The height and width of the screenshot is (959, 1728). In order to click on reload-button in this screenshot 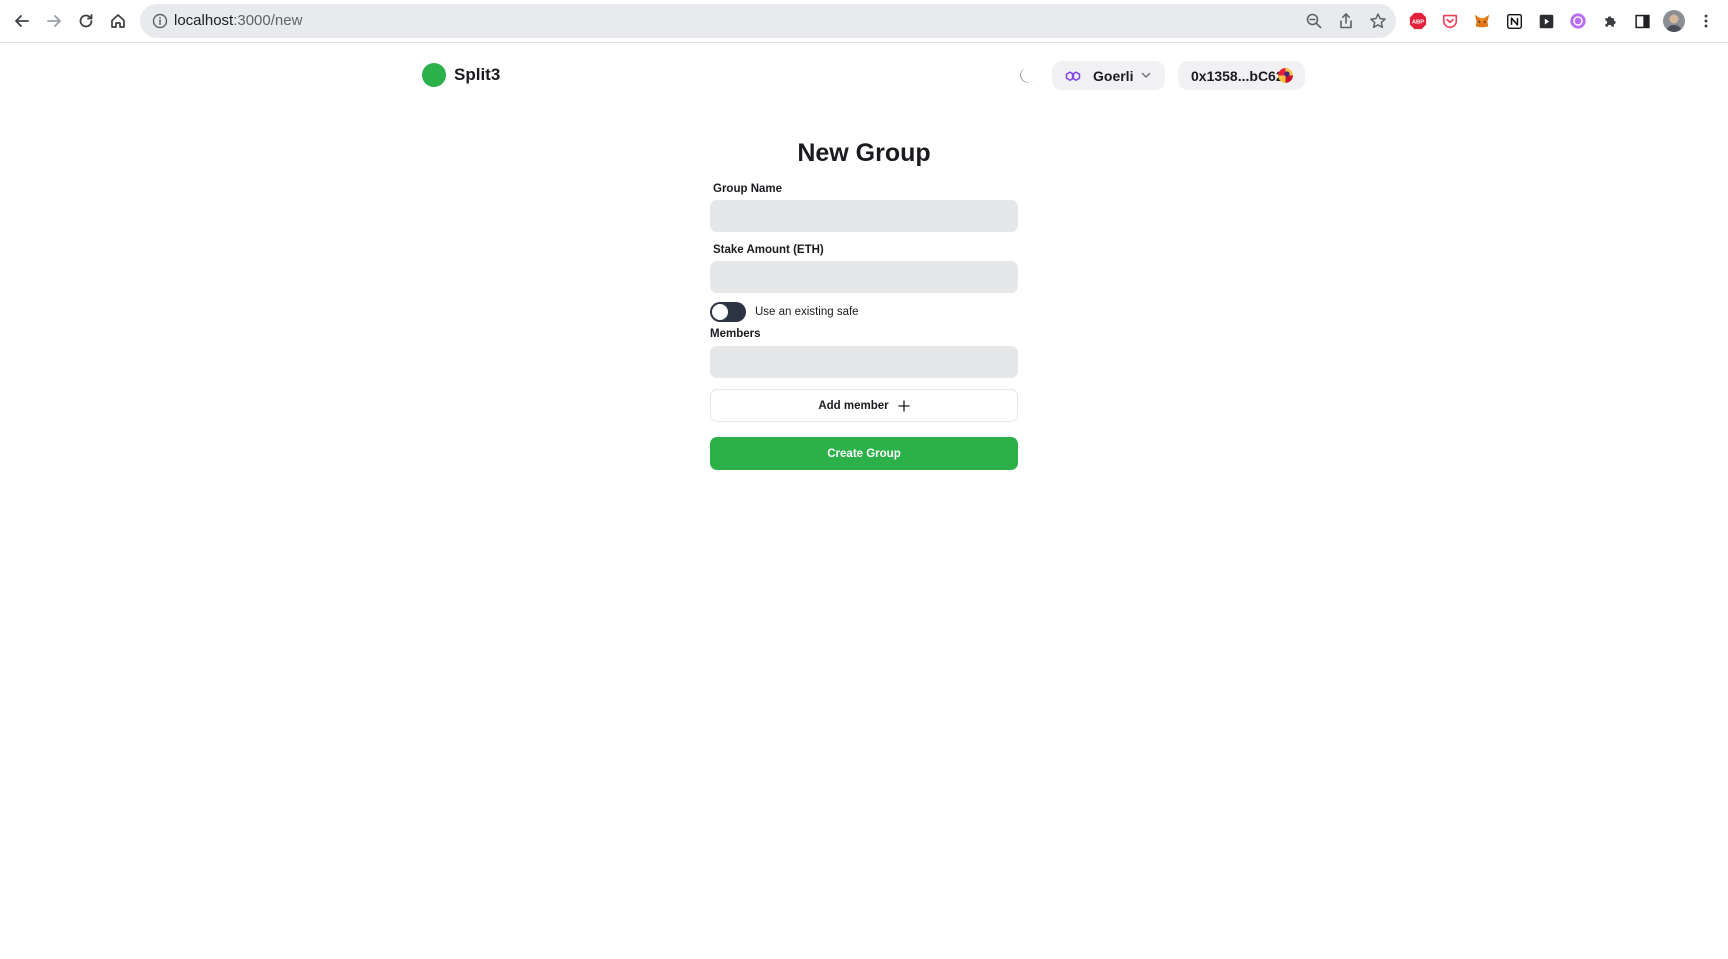, I will do `click(86, 21)`.